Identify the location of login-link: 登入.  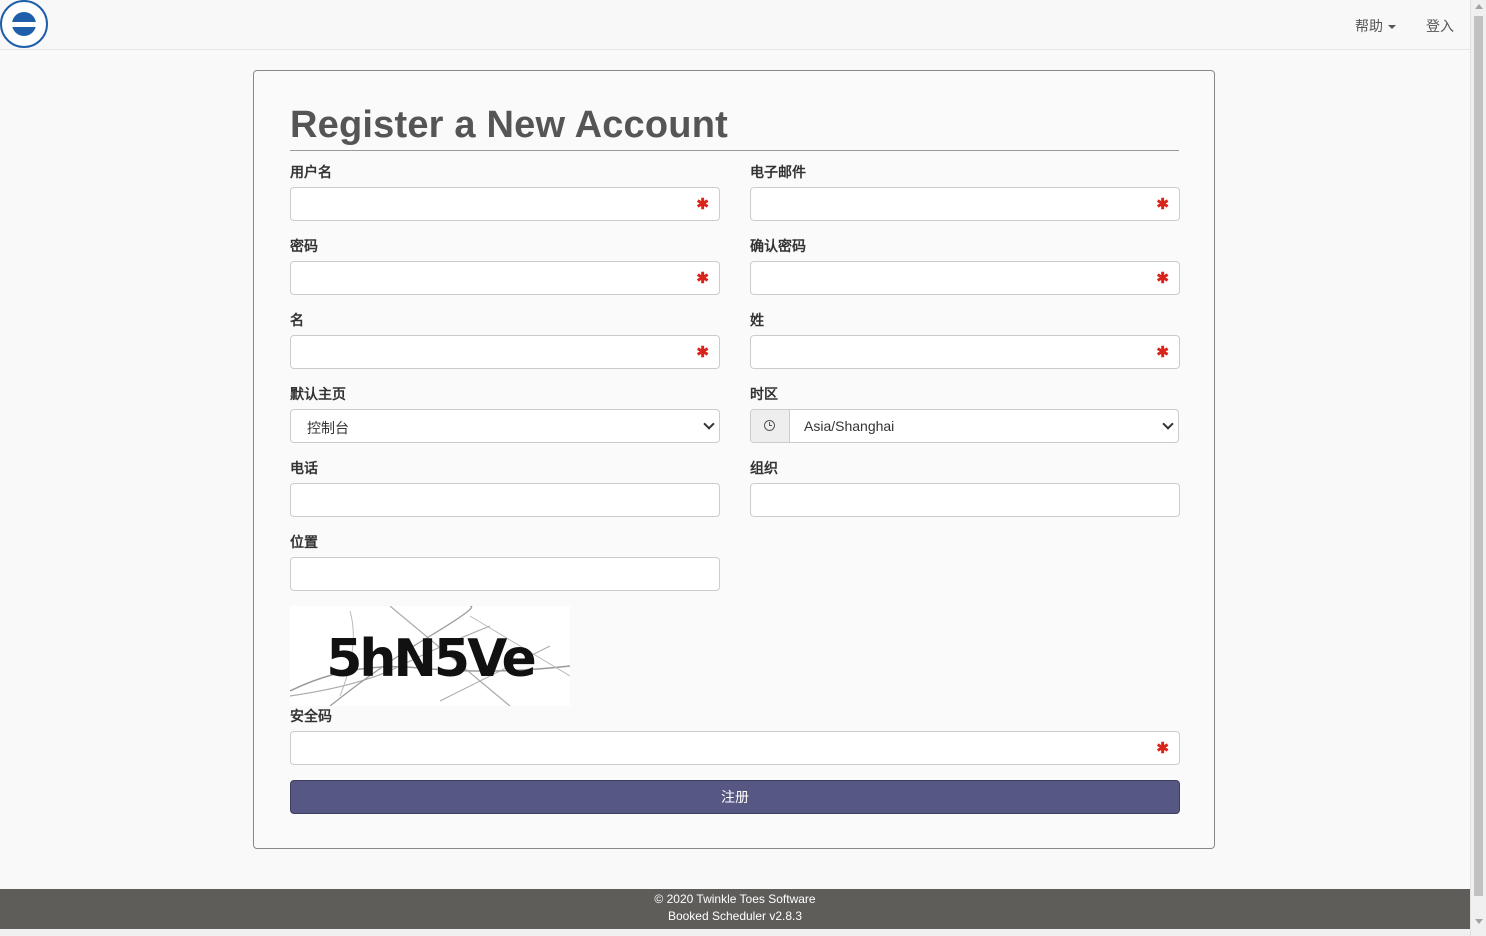
(1440, 26).